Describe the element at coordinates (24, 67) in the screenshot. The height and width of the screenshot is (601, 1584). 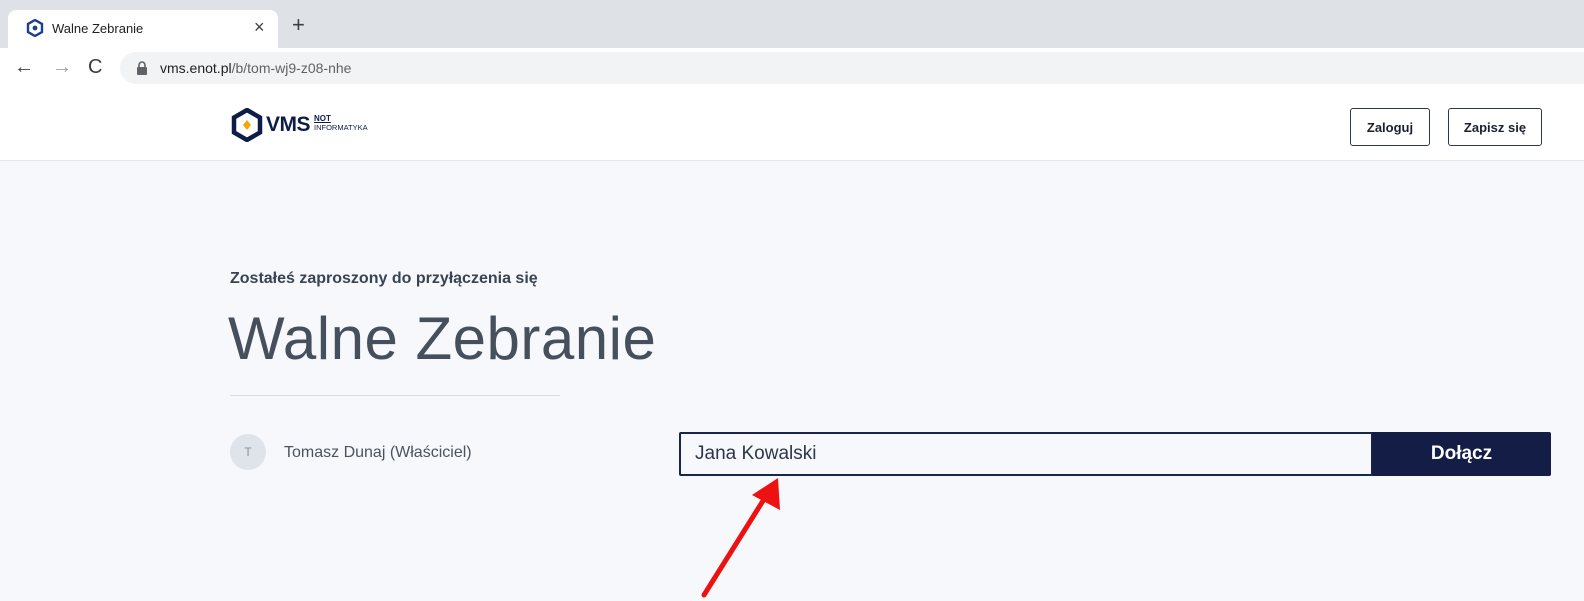
I see `back-arrow-icon: ←` at that location.